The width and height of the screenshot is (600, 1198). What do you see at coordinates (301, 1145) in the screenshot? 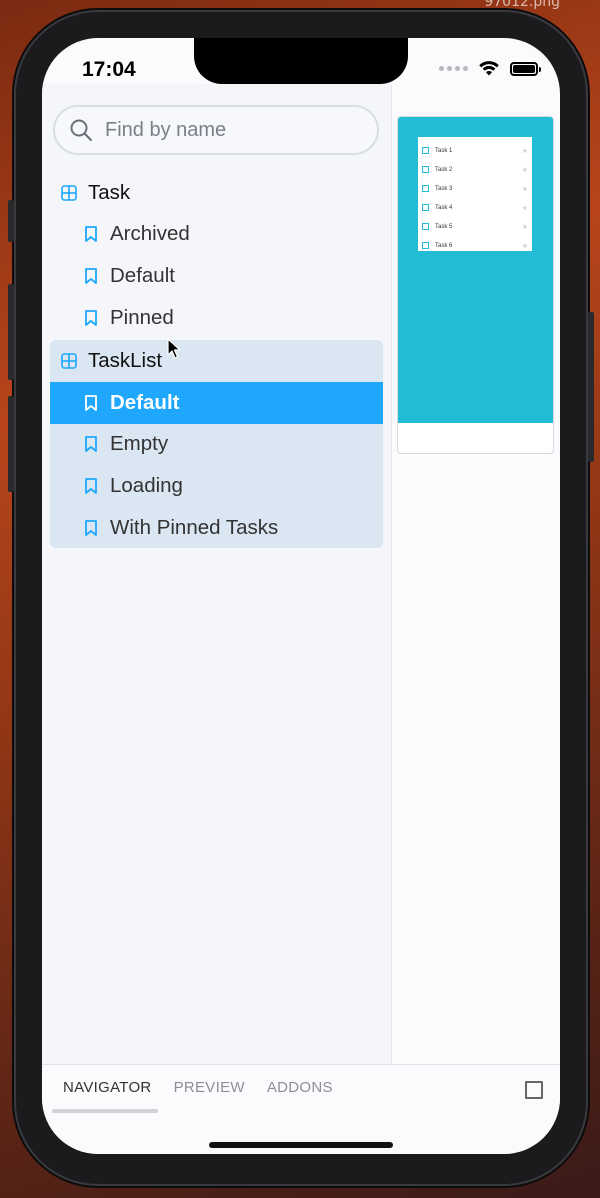
I see `home-indicator` at bounding box center [301, 1145].